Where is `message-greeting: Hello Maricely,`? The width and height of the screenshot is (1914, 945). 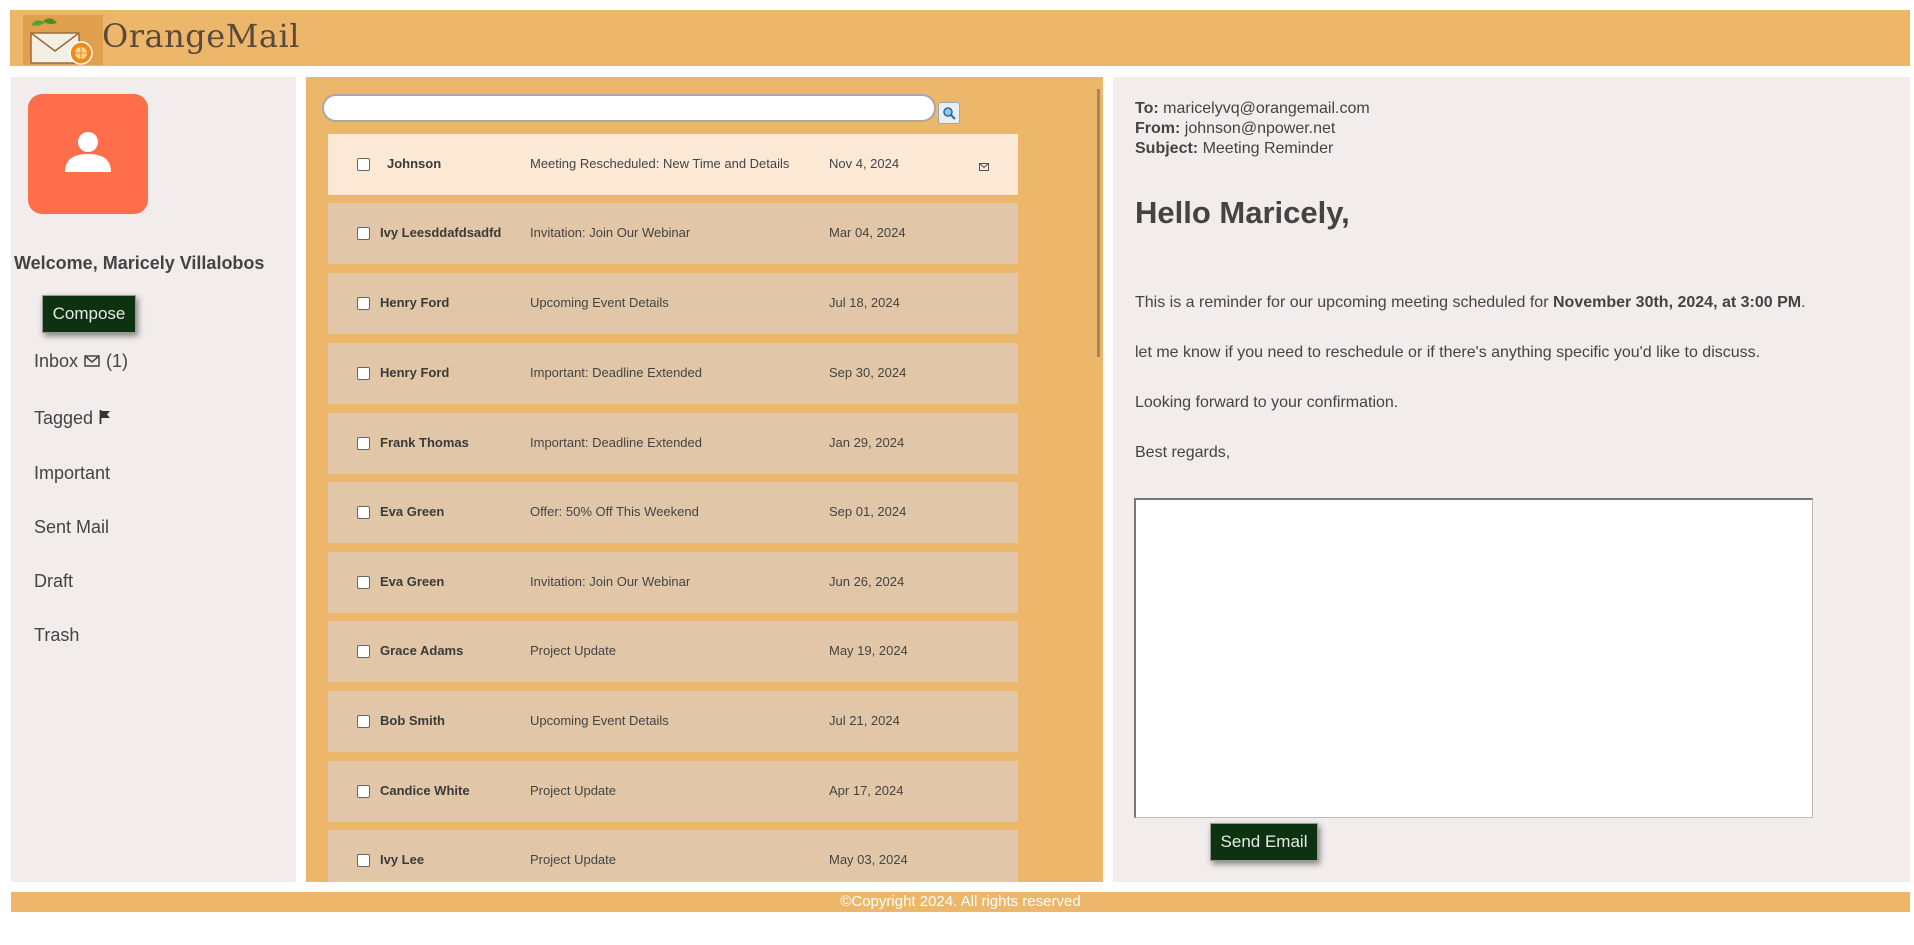 message-greeting: Hello Maricely, is located at coordinates (1242, 212).